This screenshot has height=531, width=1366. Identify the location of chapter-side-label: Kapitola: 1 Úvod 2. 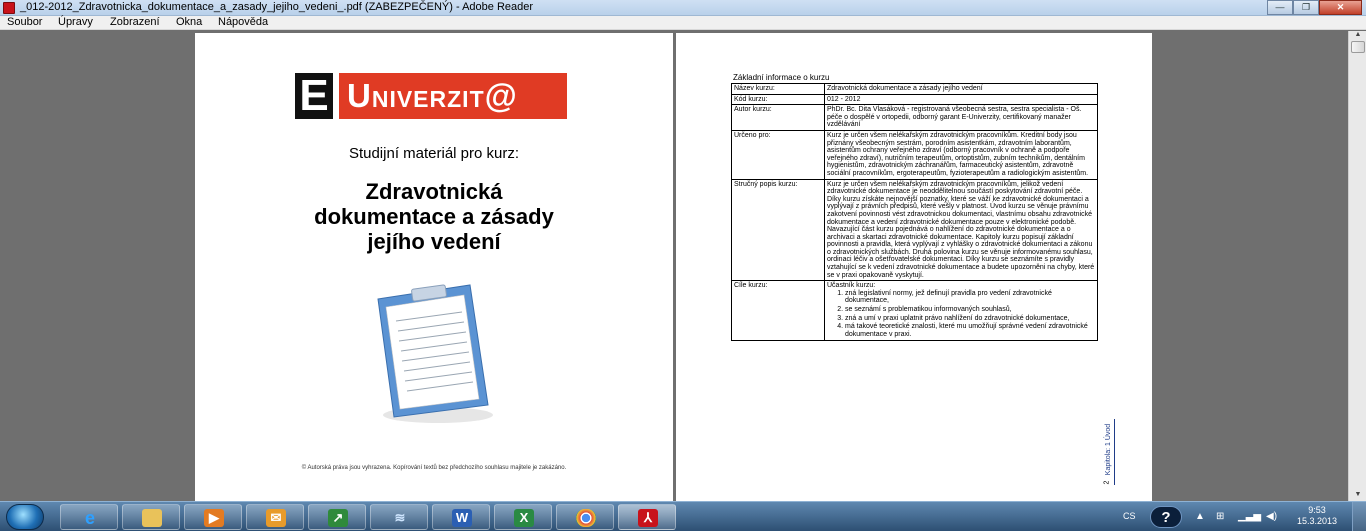
(1109, 453).